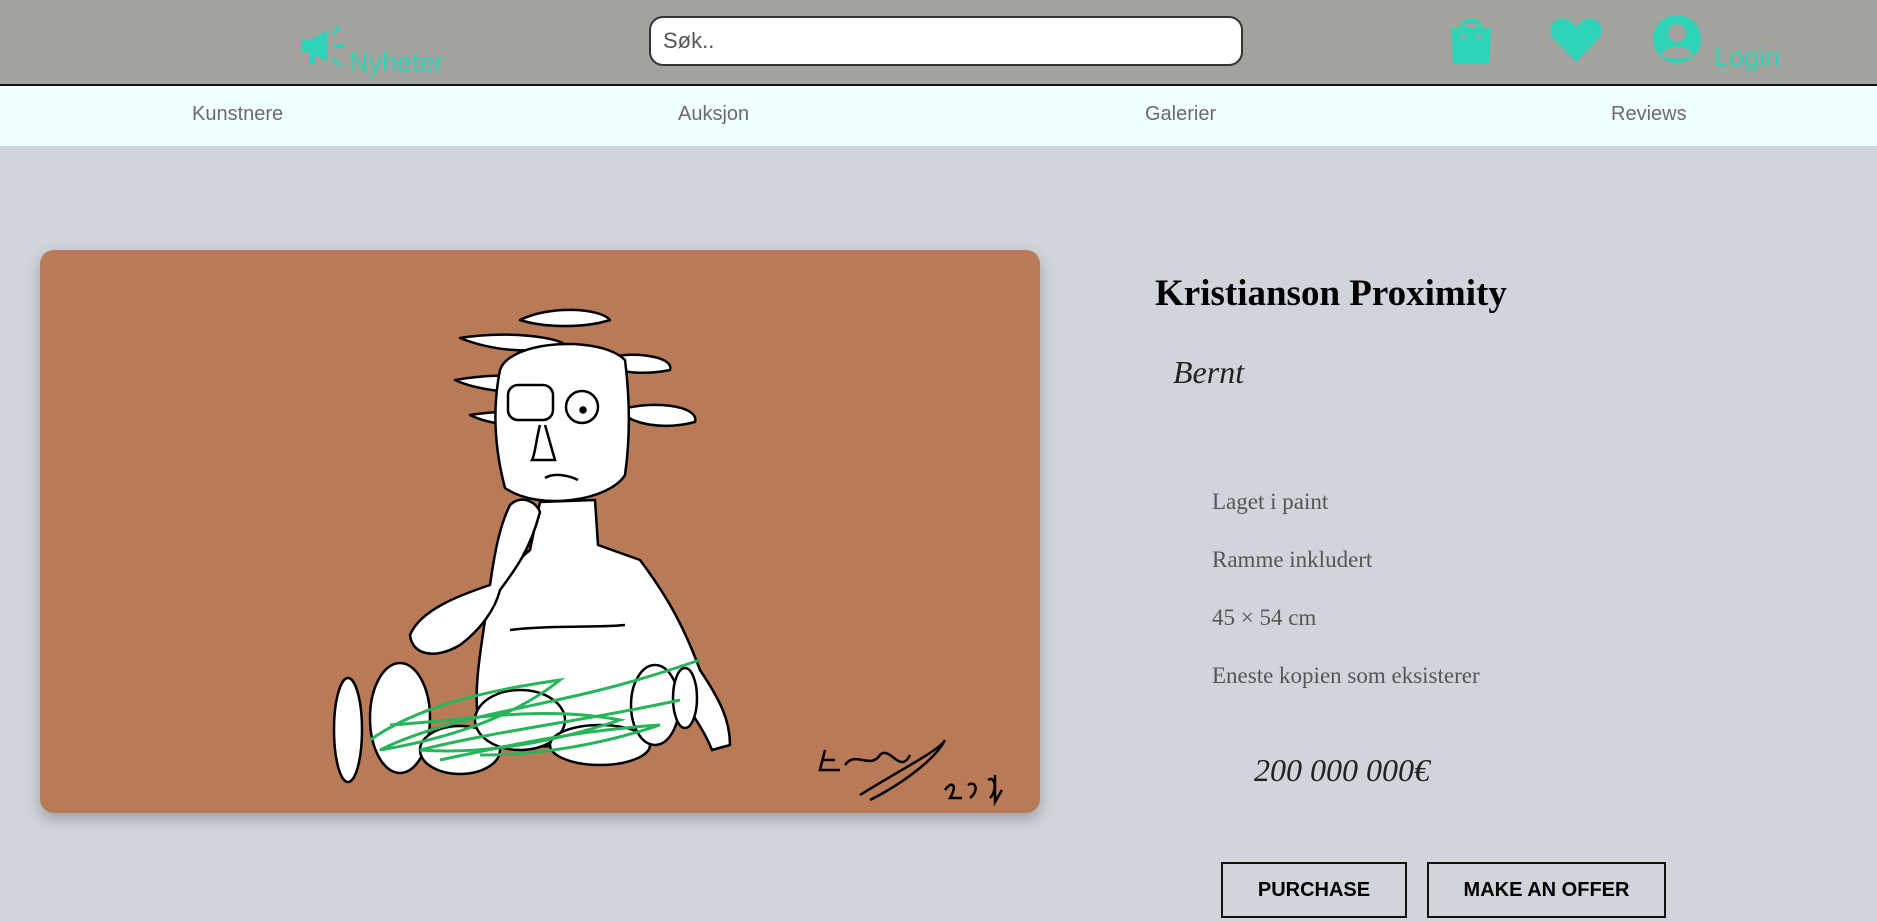 This screenshot has width=1877, height=922. What do you see at coordinates (323, 46) in the screenshot?
I see `megaphone-icon` at bounding box center [323, 46].